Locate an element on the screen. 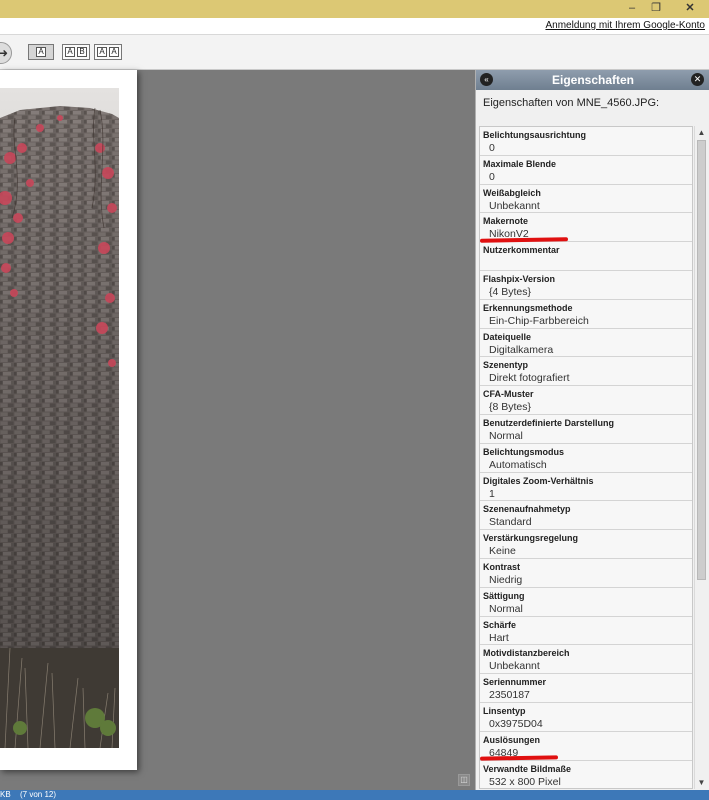  property-row: Schärfe Hart is located at coordinates (586, 631).